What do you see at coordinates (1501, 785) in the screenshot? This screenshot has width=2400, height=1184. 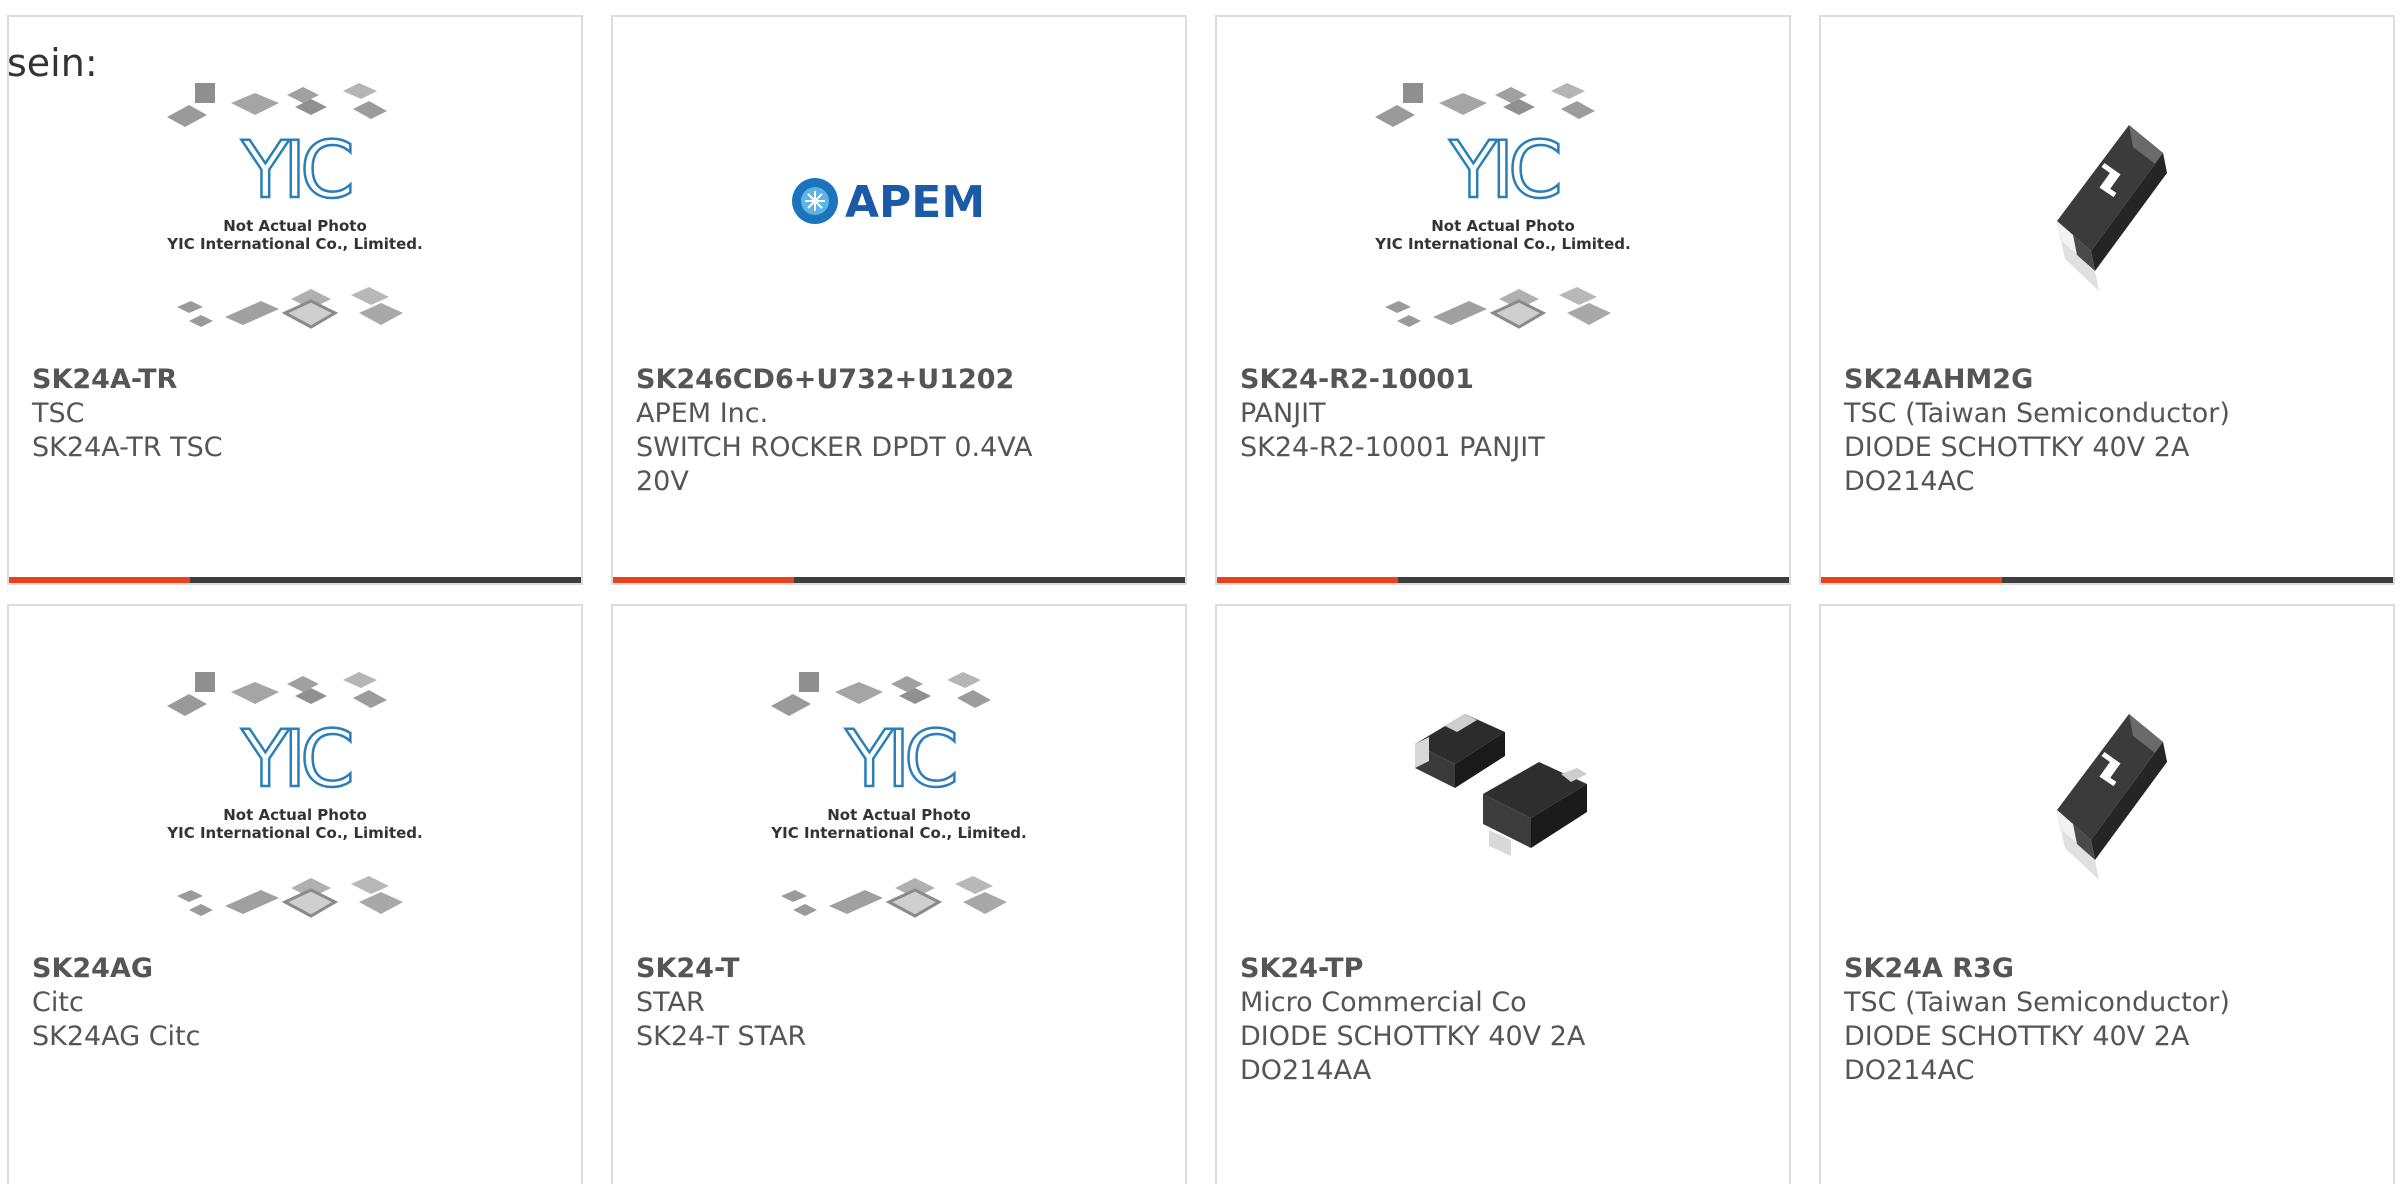 I see `smd-diode-pair-icon` at bounding box center [1501, 785].